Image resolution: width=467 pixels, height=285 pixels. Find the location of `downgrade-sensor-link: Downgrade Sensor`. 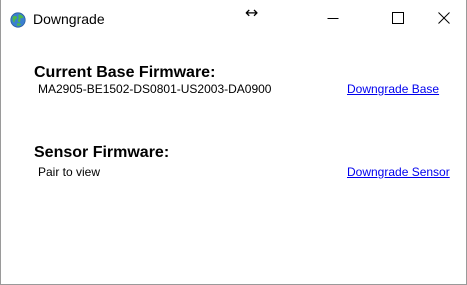

downgrade-sensor-link: Downgrade Sensor is located at coordinates (398, 172).